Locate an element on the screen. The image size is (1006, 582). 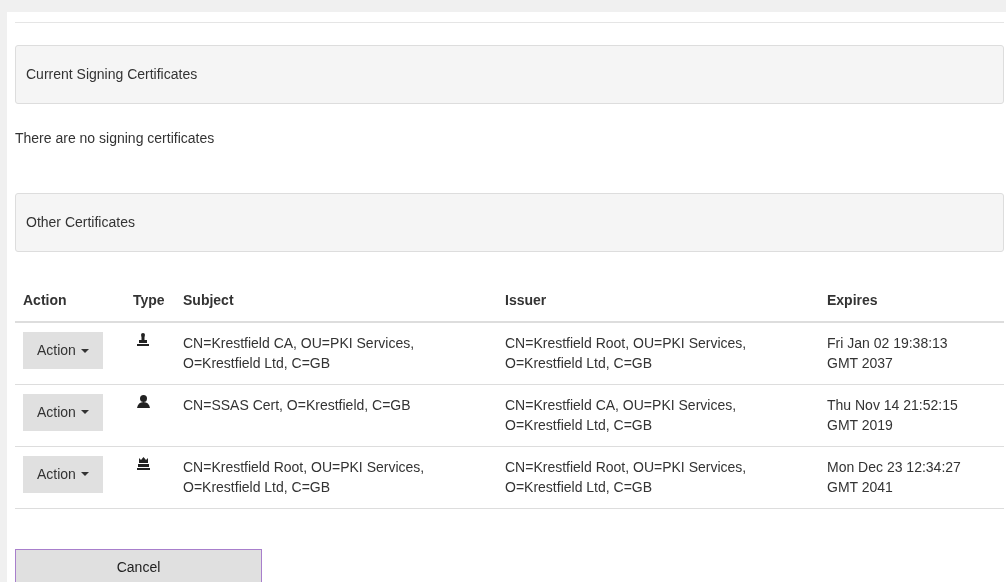
column-header: Expires is located at coordinates (911, 301).